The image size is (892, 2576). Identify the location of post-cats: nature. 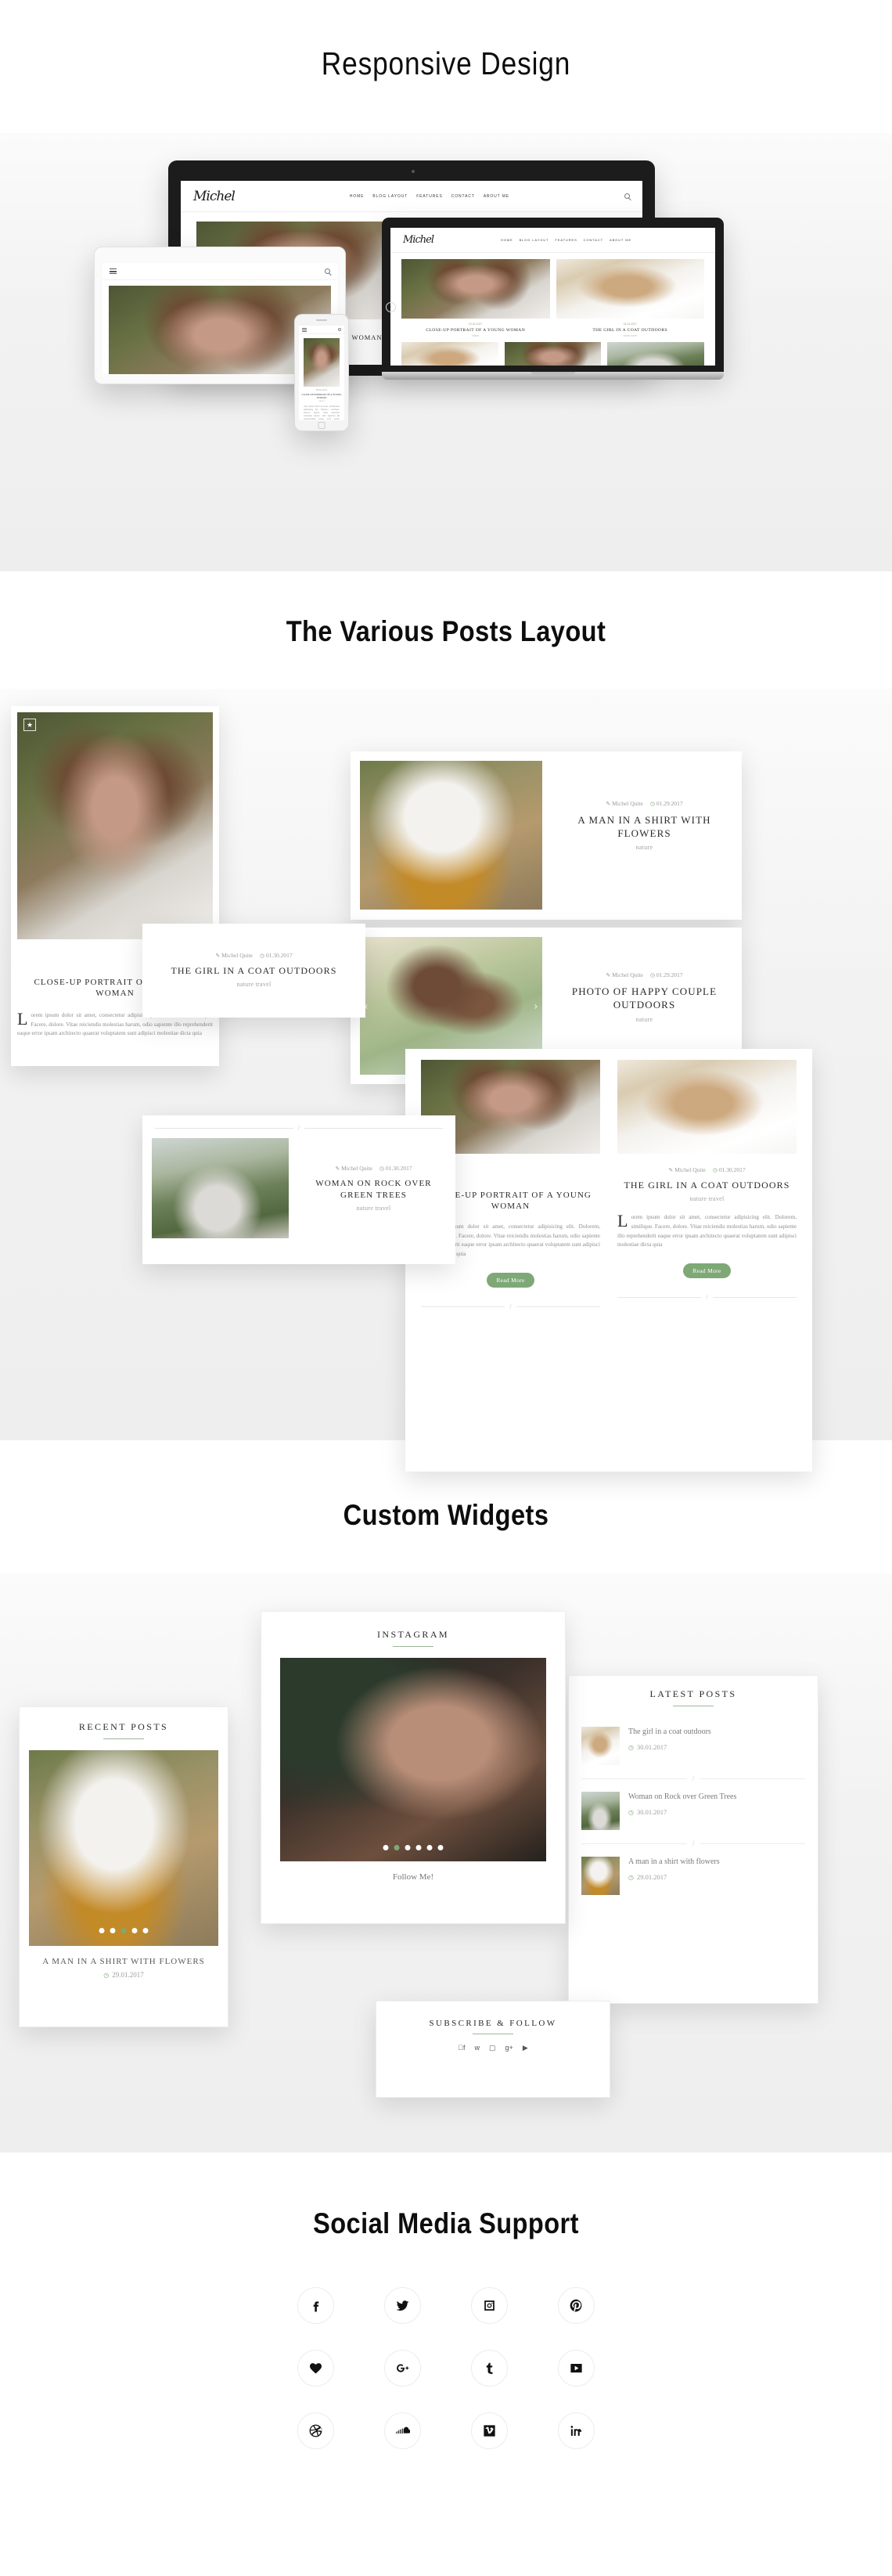
(476, 335).